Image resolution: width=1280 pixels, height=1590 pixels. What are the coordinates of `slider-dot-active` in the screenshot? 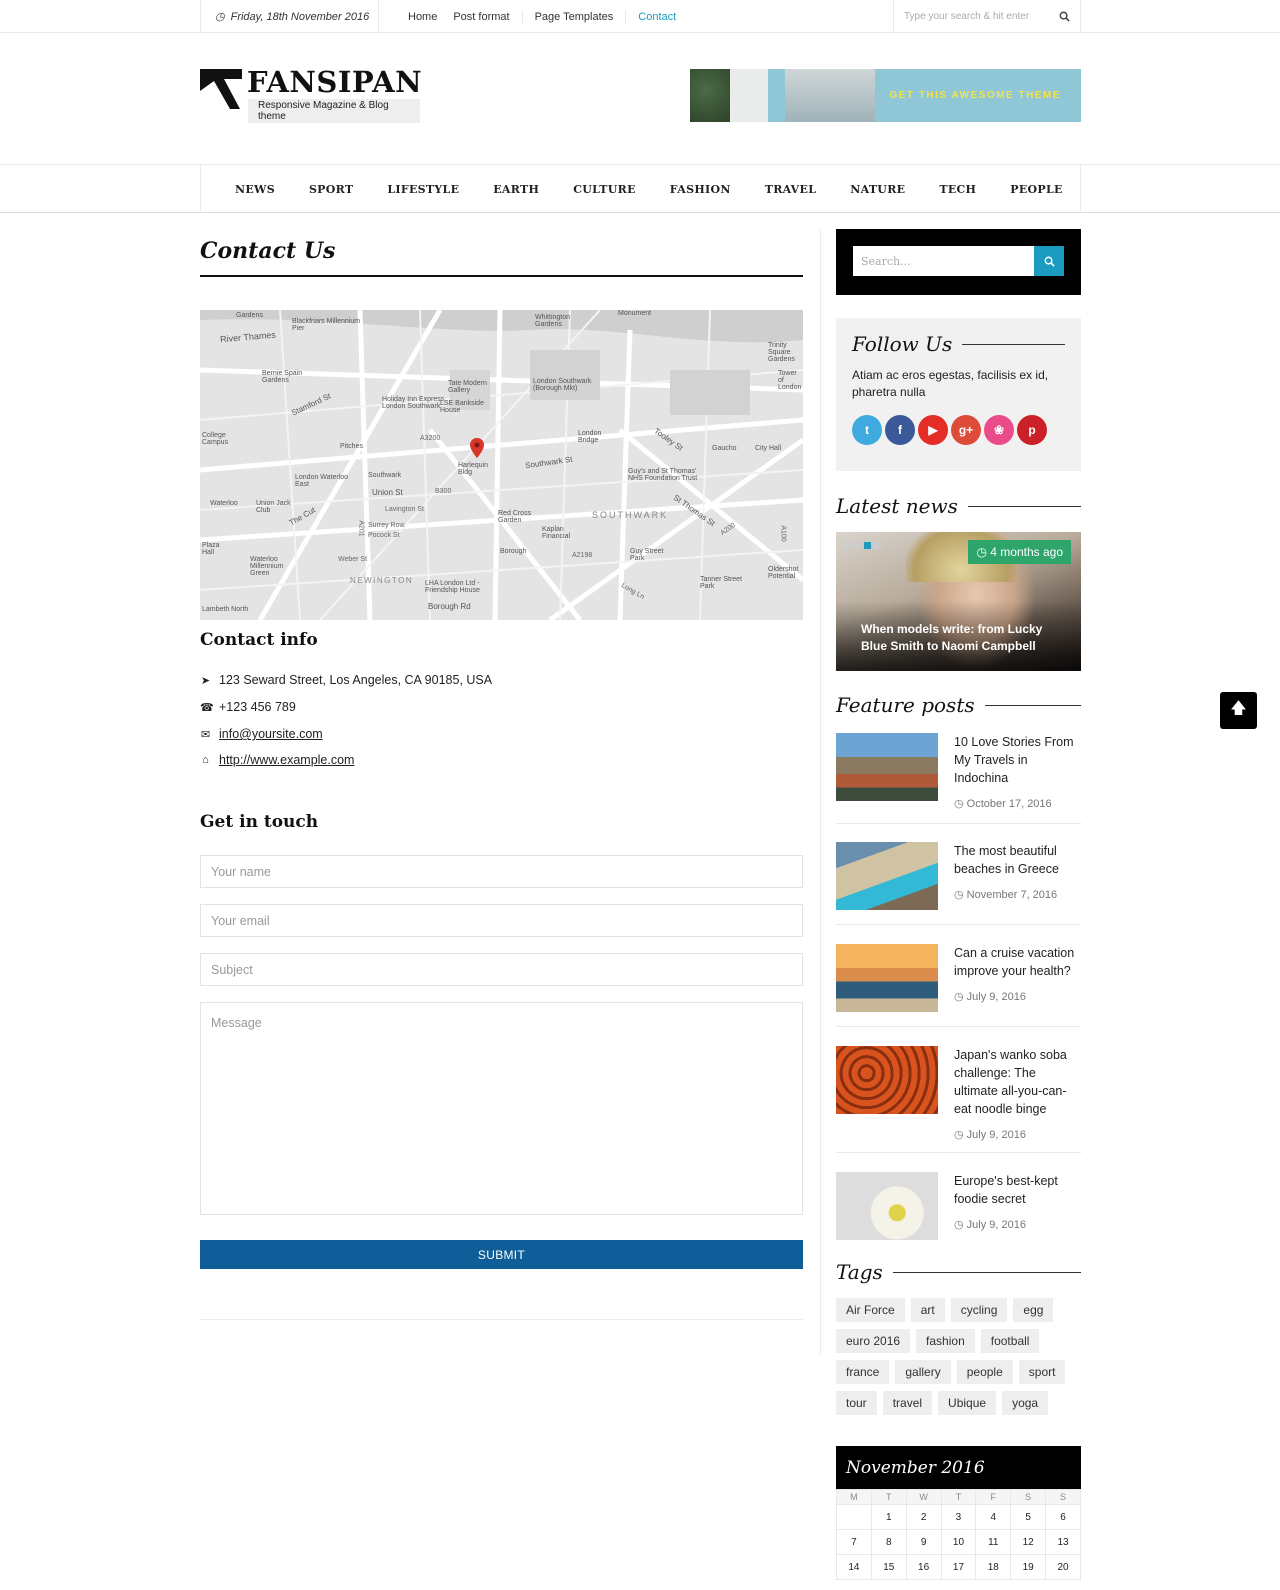 It's located at (867, 545).